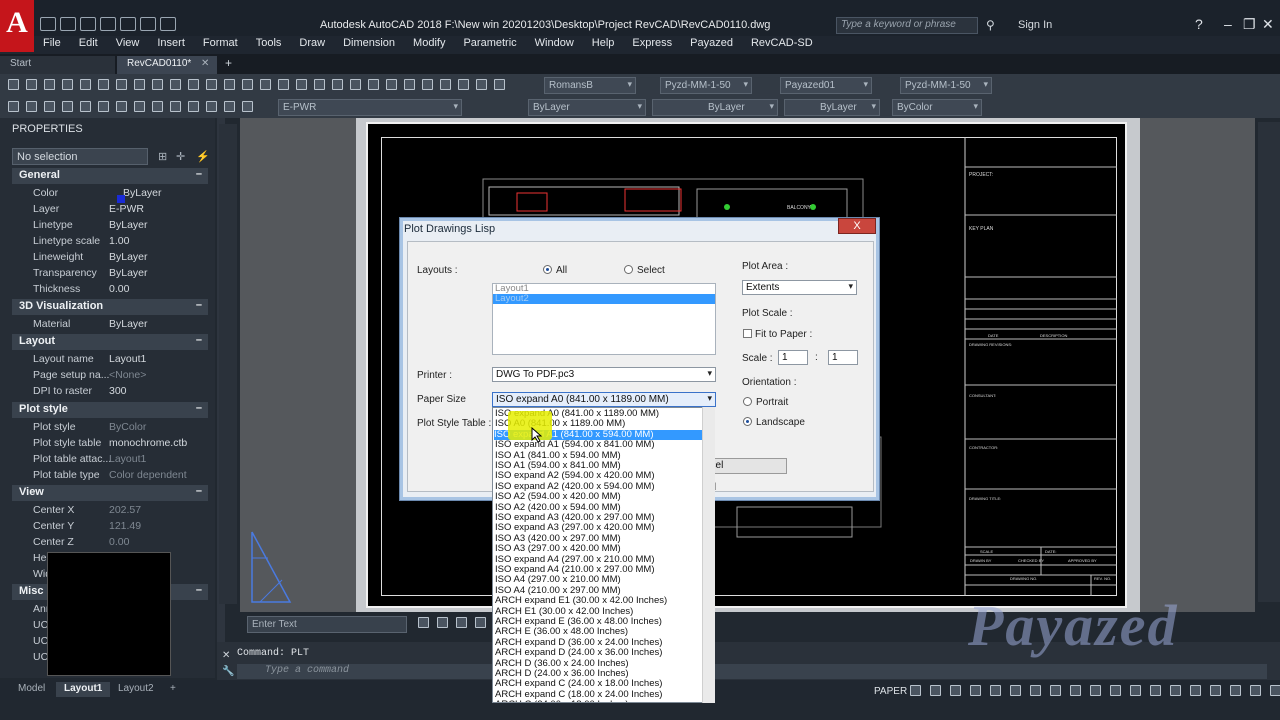 The height and width of the screenshot is (720, 1280). Describe the element at coordinates (369, 45) in the screenshot. I see `menu-dimension: Dimension` at that location.